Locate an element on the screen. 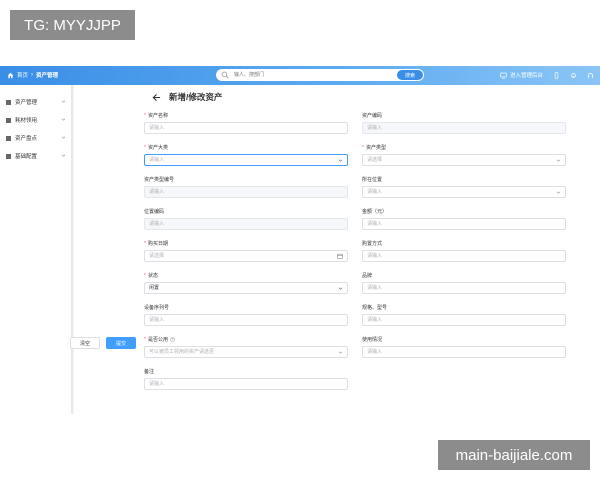 The height and width of the screenshot is (480, 600). remark-input: 请输入 is located at coordinates (246, 384).